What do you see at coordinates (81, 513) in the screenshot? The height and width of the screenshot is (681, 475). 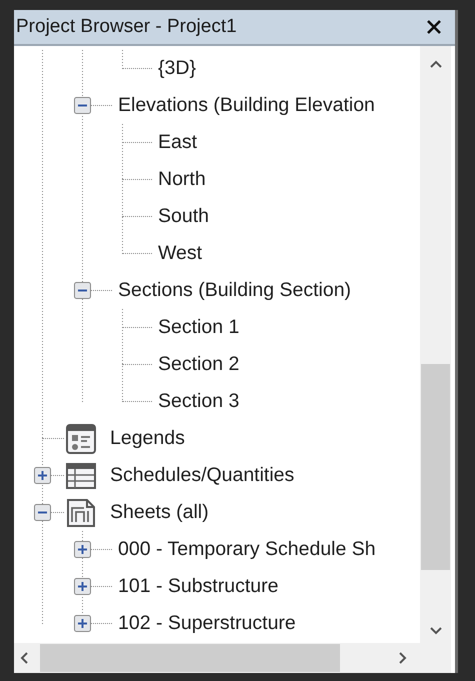 I see `sheet-icon` at bounding box center [81, 513].